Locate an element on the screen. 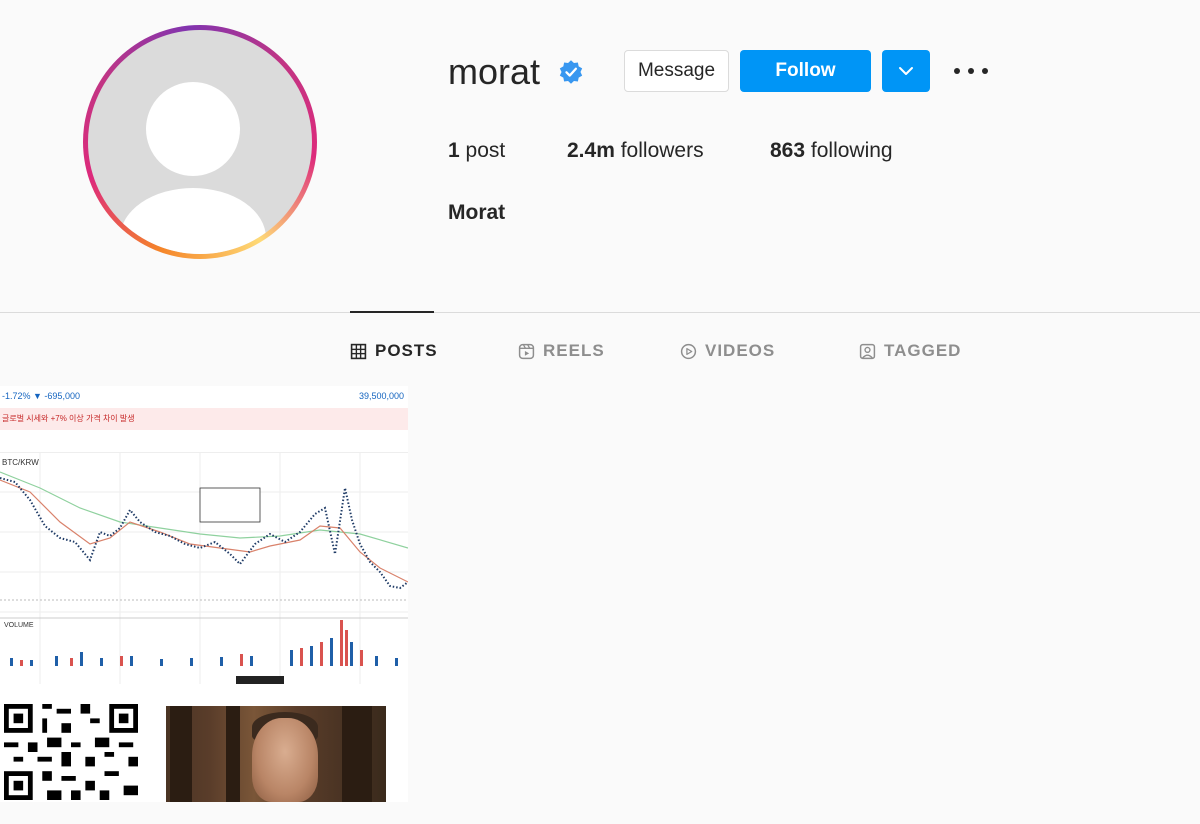 This screenshot has height=824, width=1200. chart-alert: 글로벌 시세와 +7% 이상 가격 차이 발생 is located at coordinates (204, 419).